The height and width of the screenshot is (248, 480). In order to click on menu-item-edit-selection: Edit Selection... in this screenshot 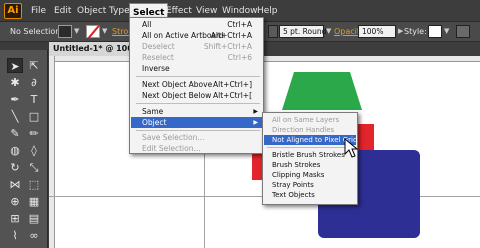, I will do `click(196, 148)`.